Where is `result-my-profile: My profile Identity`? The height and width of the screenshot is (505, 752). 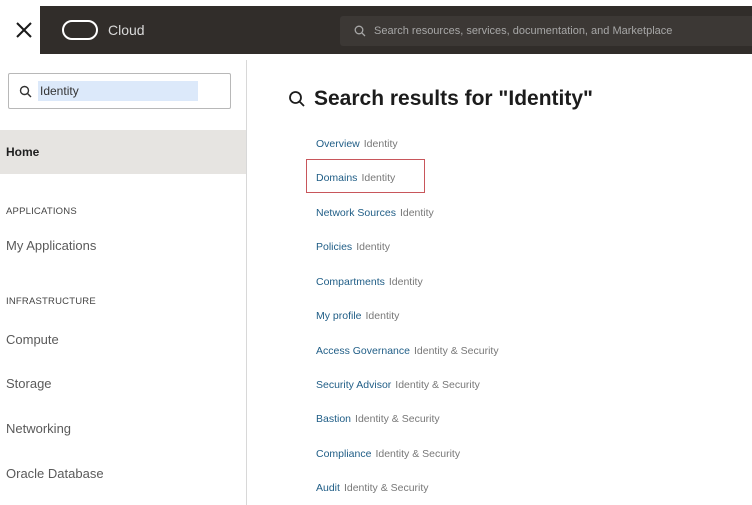
result-my-profile: My profile Identity is located at coordinates (357, 316).